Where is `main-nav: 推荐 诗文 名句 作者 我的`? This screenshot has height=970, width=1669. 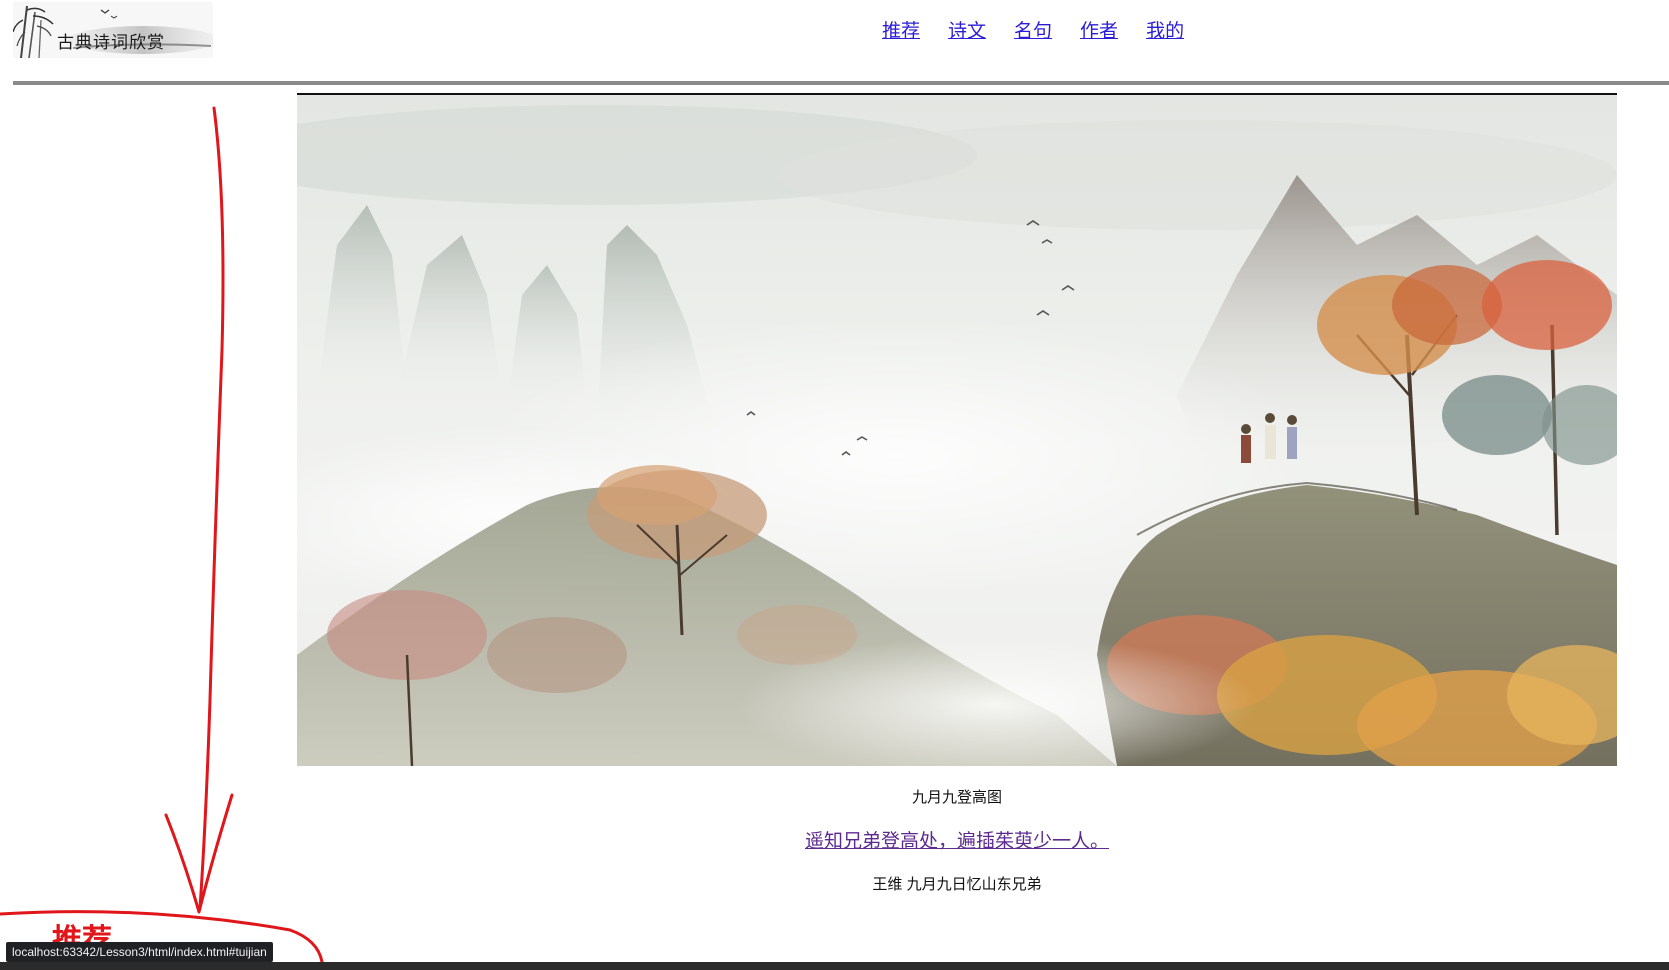 main-nav: 推荐 诗文 名句 作者 我的 is located at coordinates (1033, 31).